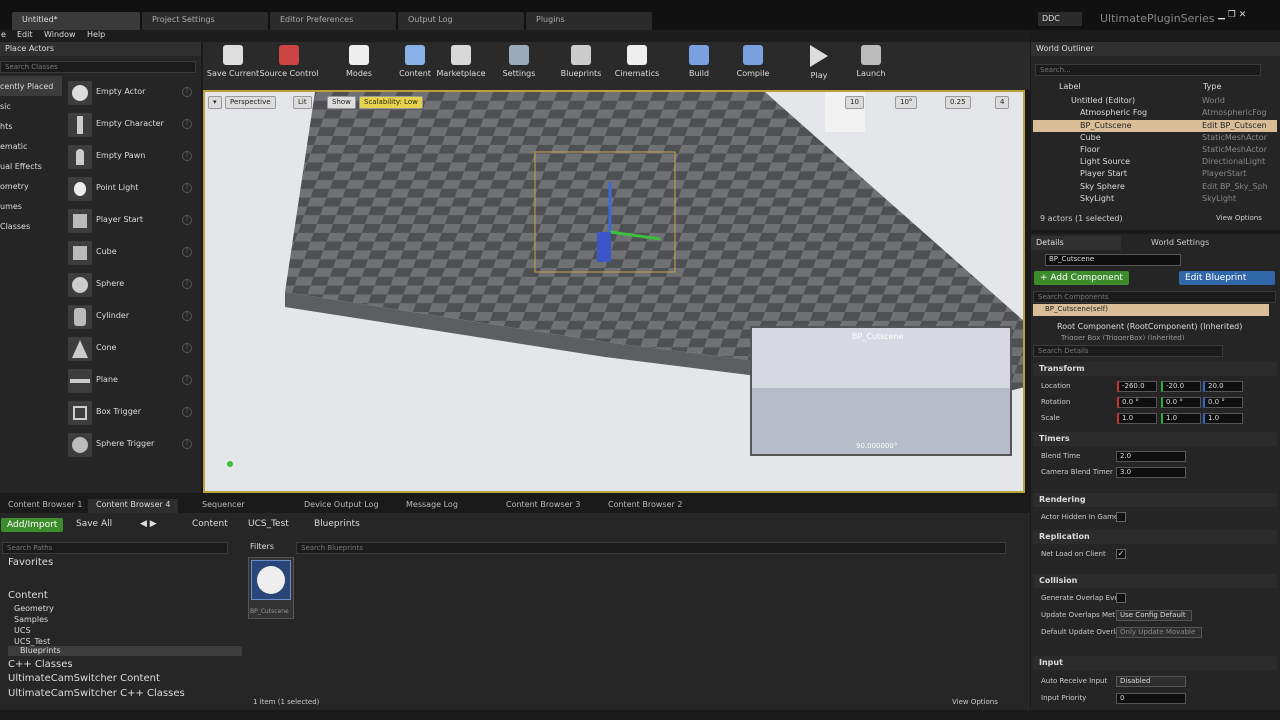  What do you see at coordinates (1137, 386) in the screenshot?
I see `location-x: -260.0` at bounding box center [1137, 386].